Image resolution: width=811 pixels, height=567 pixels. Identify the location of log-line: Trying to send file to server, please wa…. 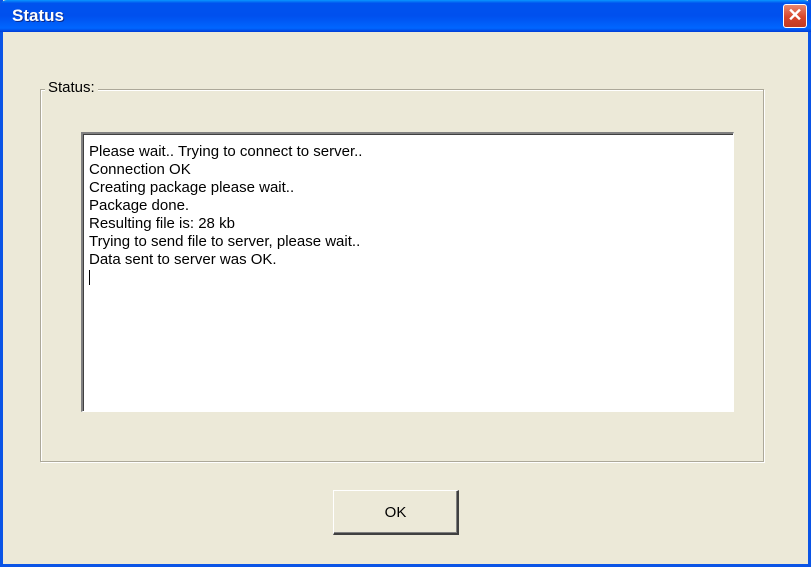
(225, 241).